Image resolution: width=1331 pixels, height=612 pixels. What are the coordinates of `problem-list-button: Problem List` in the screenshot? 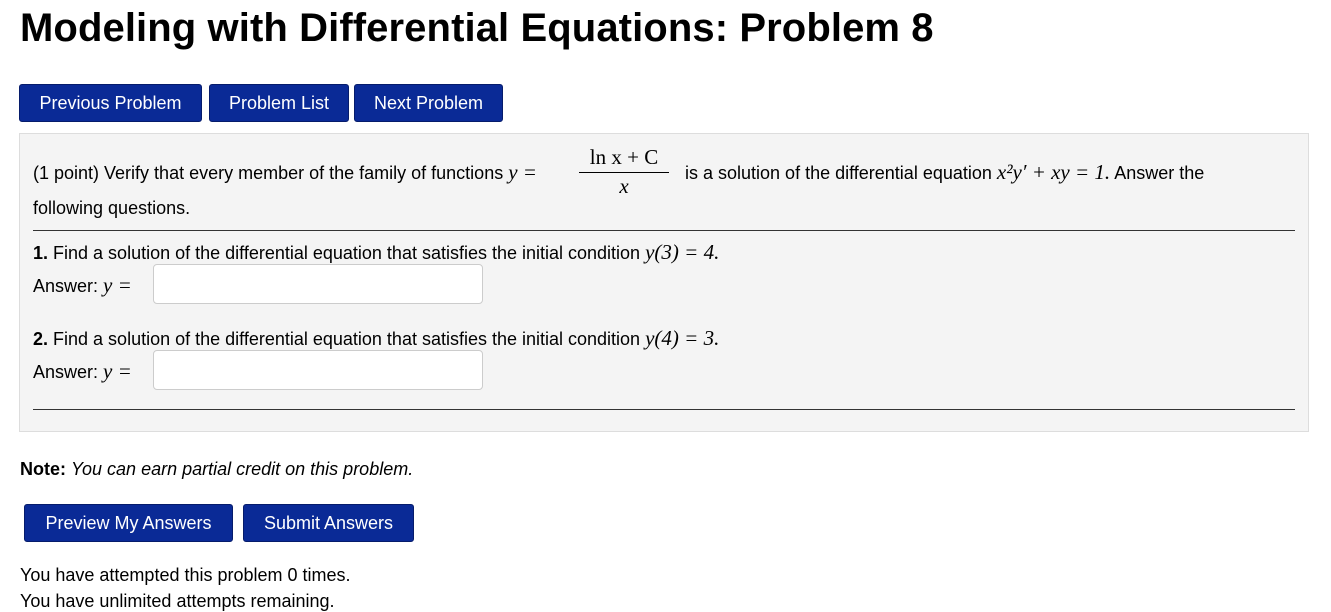 It's located at (279, 103).